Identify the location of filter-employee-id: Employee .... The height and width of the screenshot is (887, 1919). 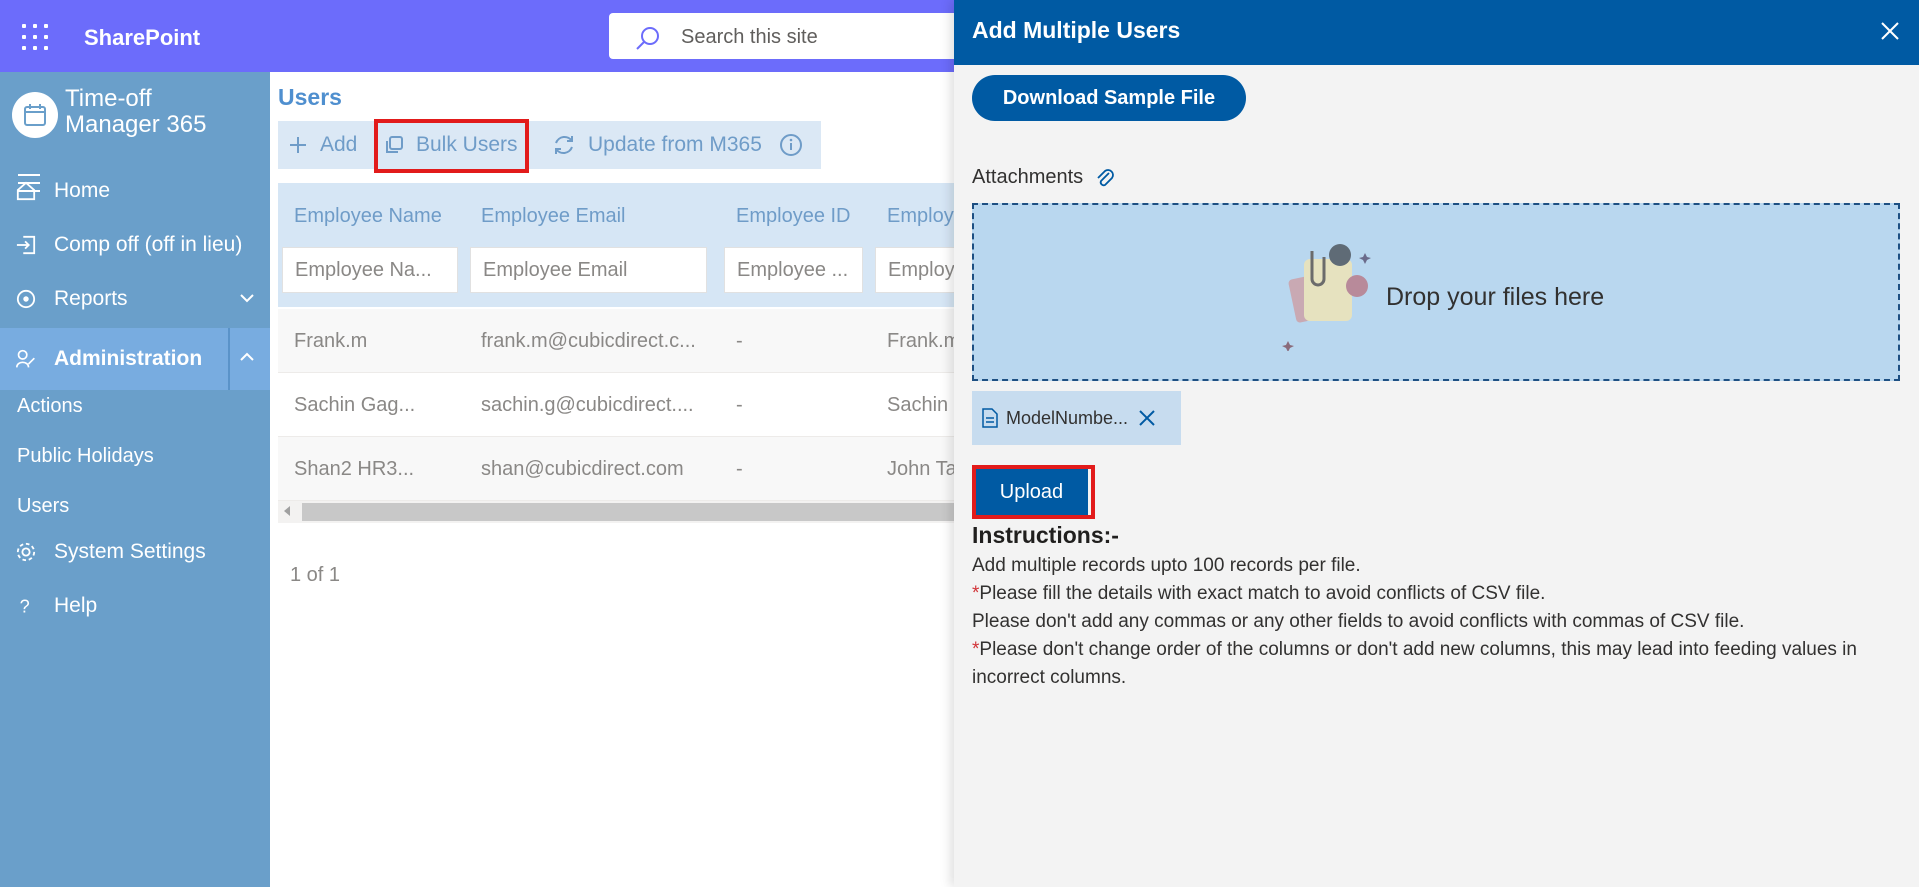
(793, 270).